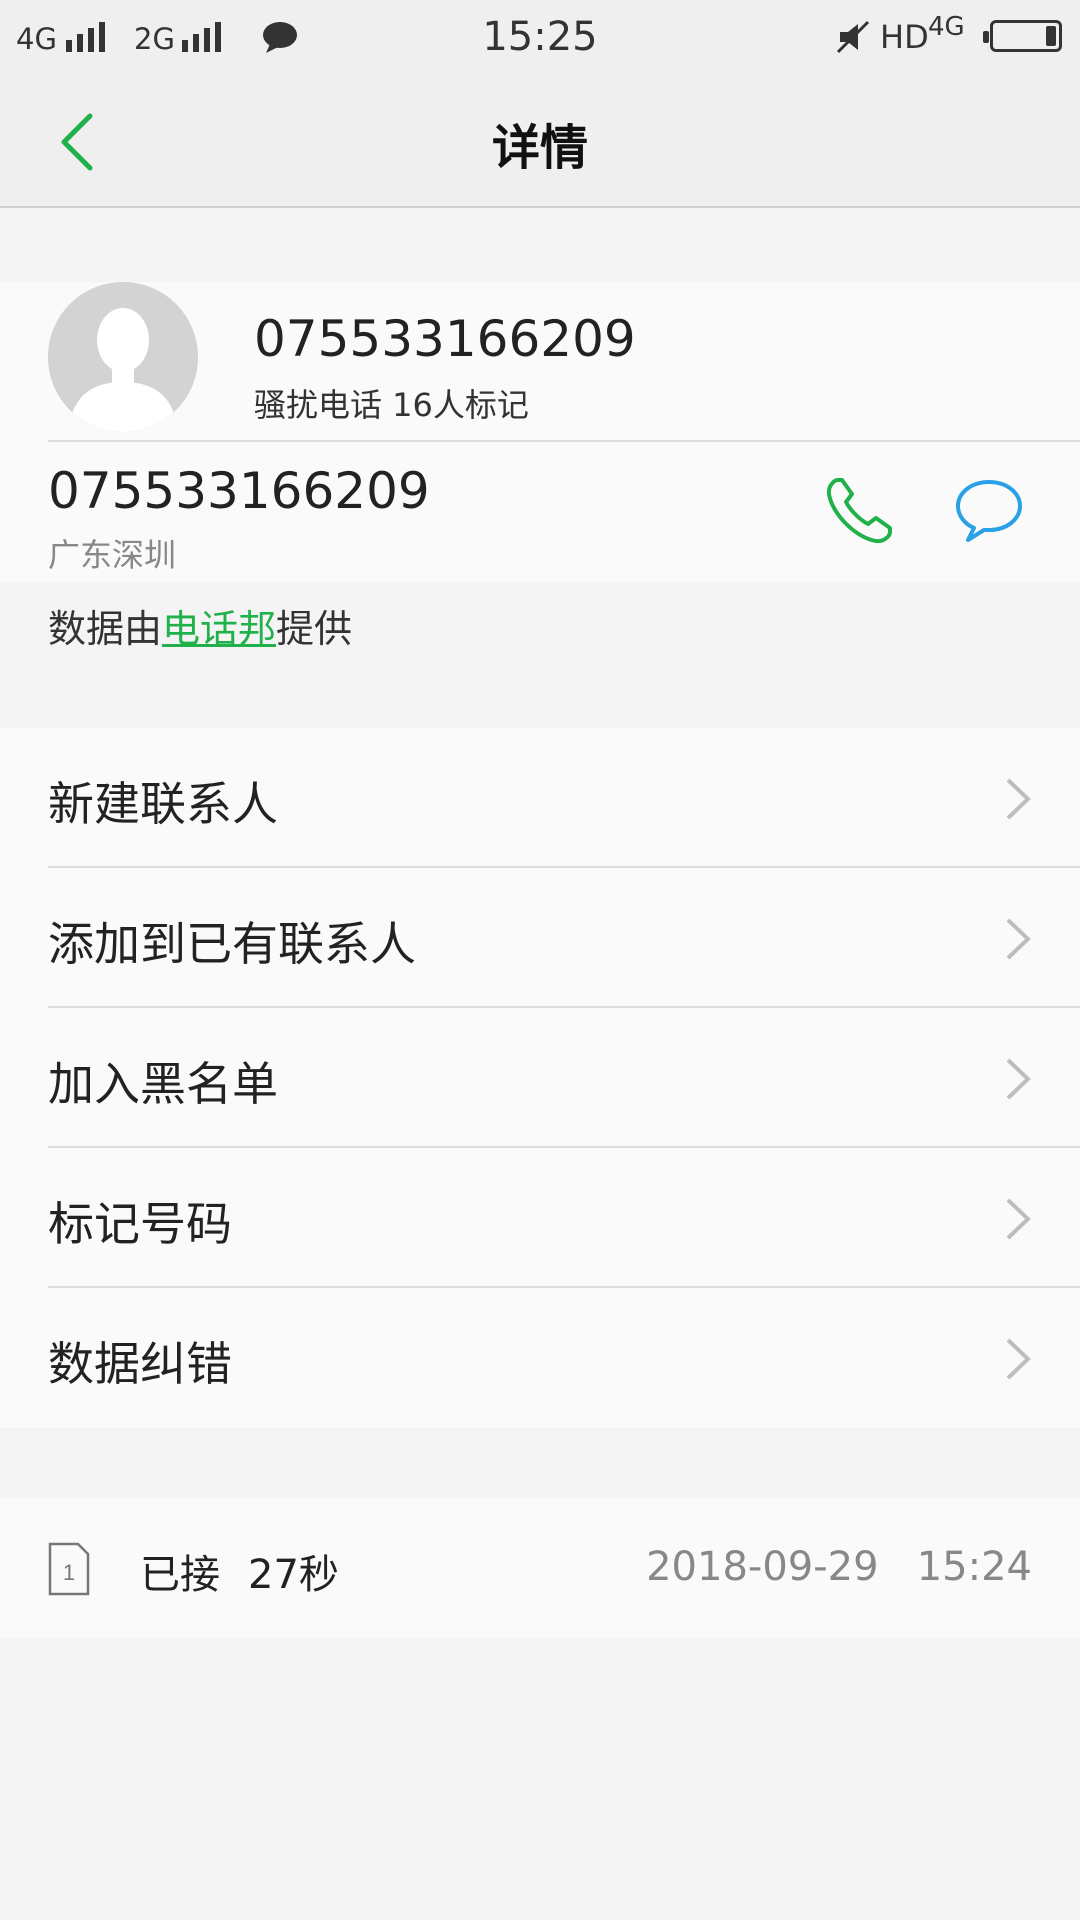  What do you see at coordinates (540, 1358) in the screenshot?
I see `menu-item-data-correction: 数据纠错` at bounding box center [540, 1358].